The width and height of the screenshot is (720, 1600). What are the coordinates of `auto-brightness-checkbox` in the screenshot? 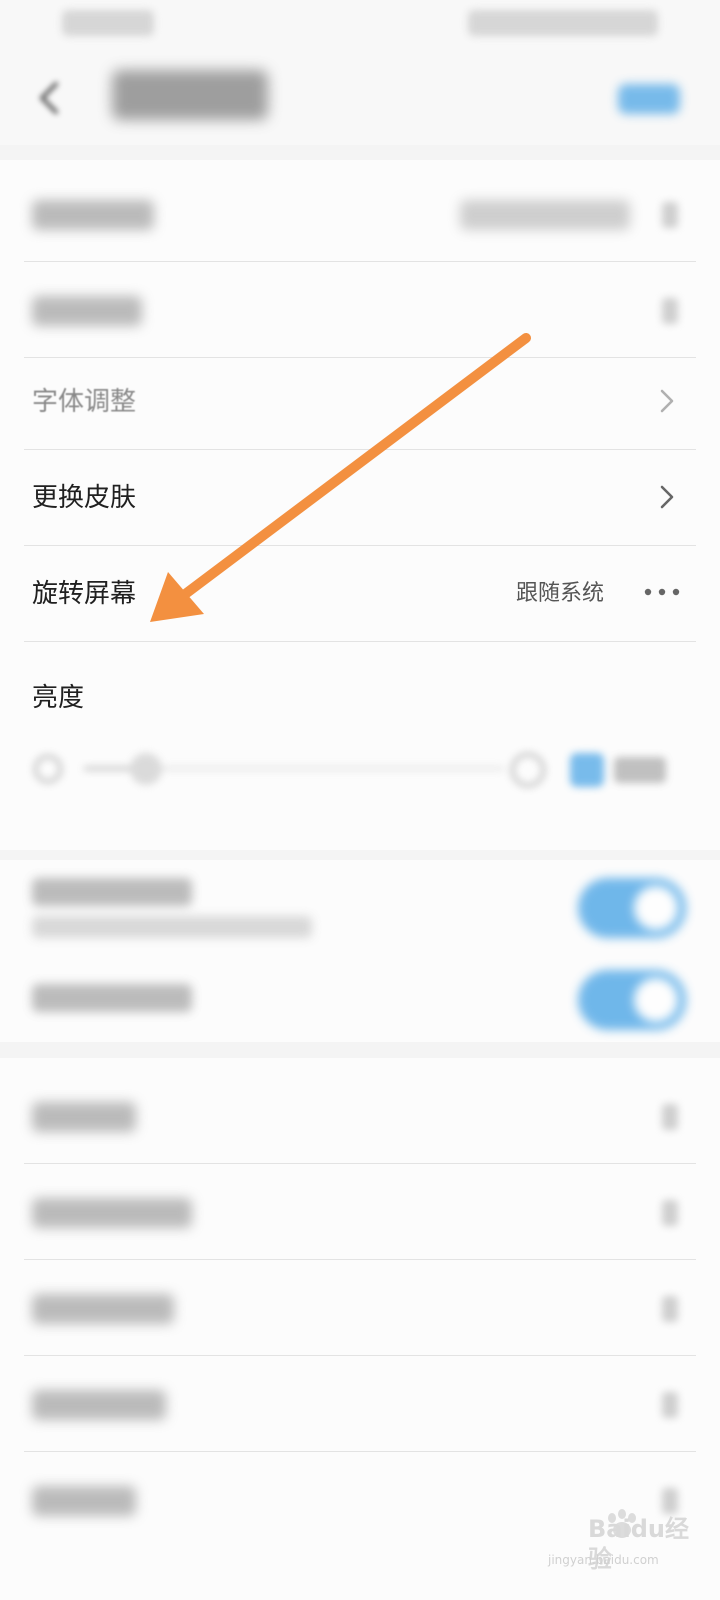 It's located at (587, 770).